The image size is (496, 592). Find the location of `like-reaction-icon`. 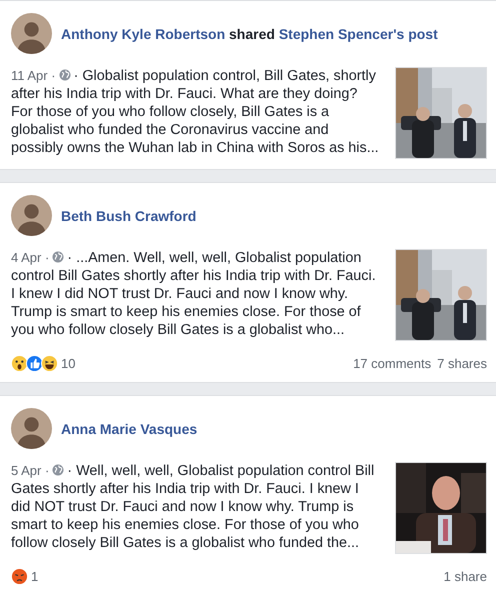

like-reaction-icon is located at coordinates (34, 363).